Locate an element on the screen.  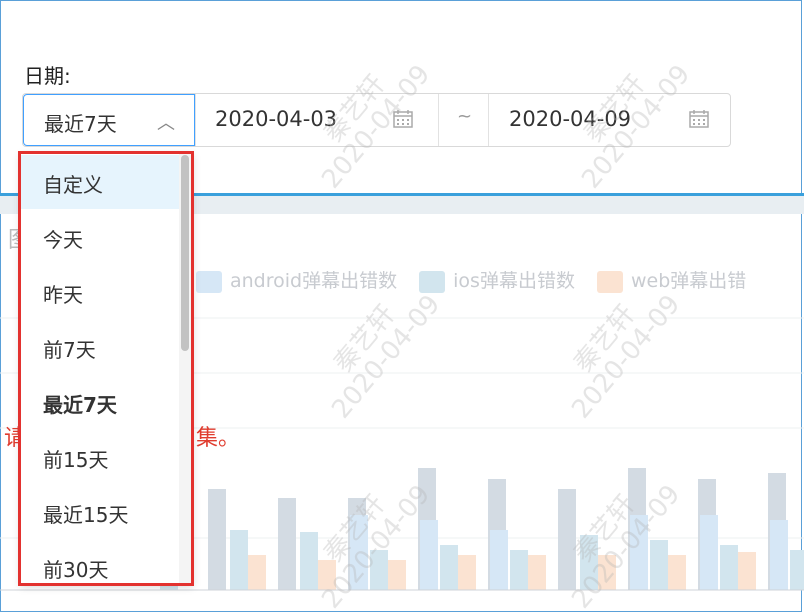
calendar-icon is located at coordinates (699, 119).